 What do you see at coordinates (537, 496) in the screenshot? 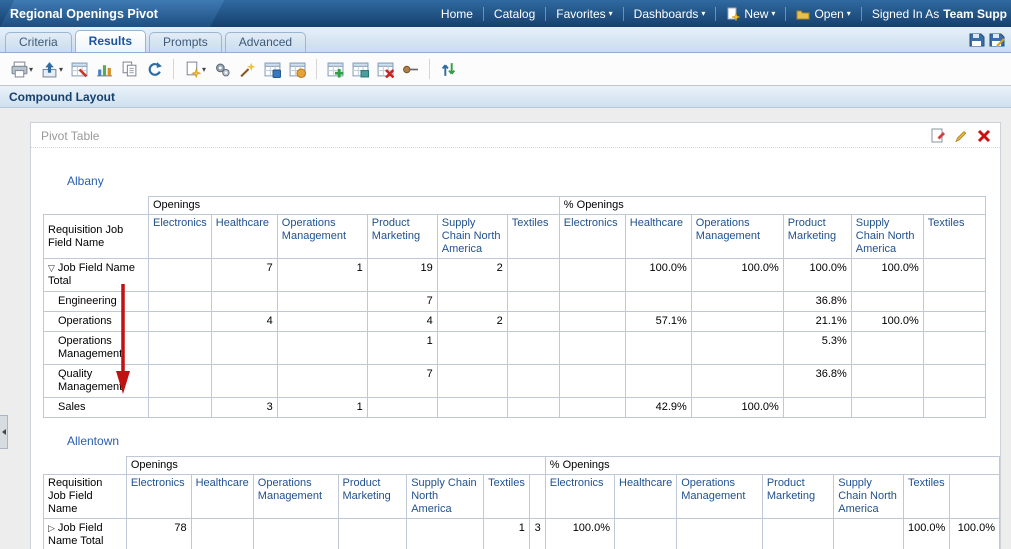
I see `column-header` at bounding box center [537, 496].